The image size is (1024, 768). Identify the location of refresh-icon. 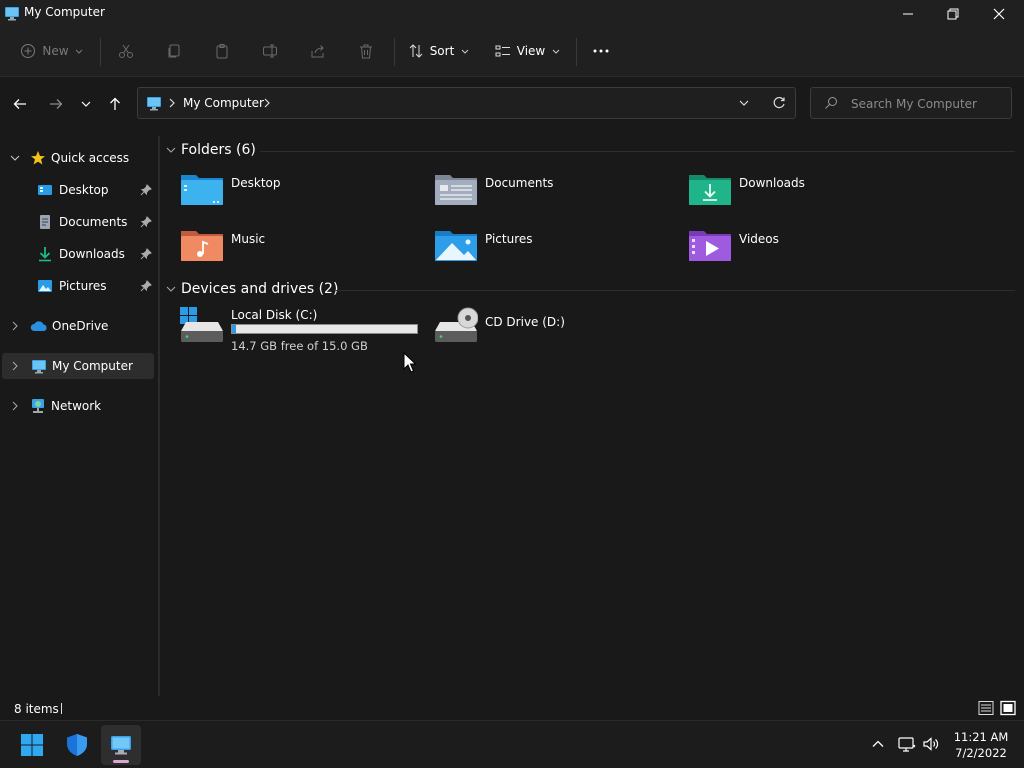
(779, 102).